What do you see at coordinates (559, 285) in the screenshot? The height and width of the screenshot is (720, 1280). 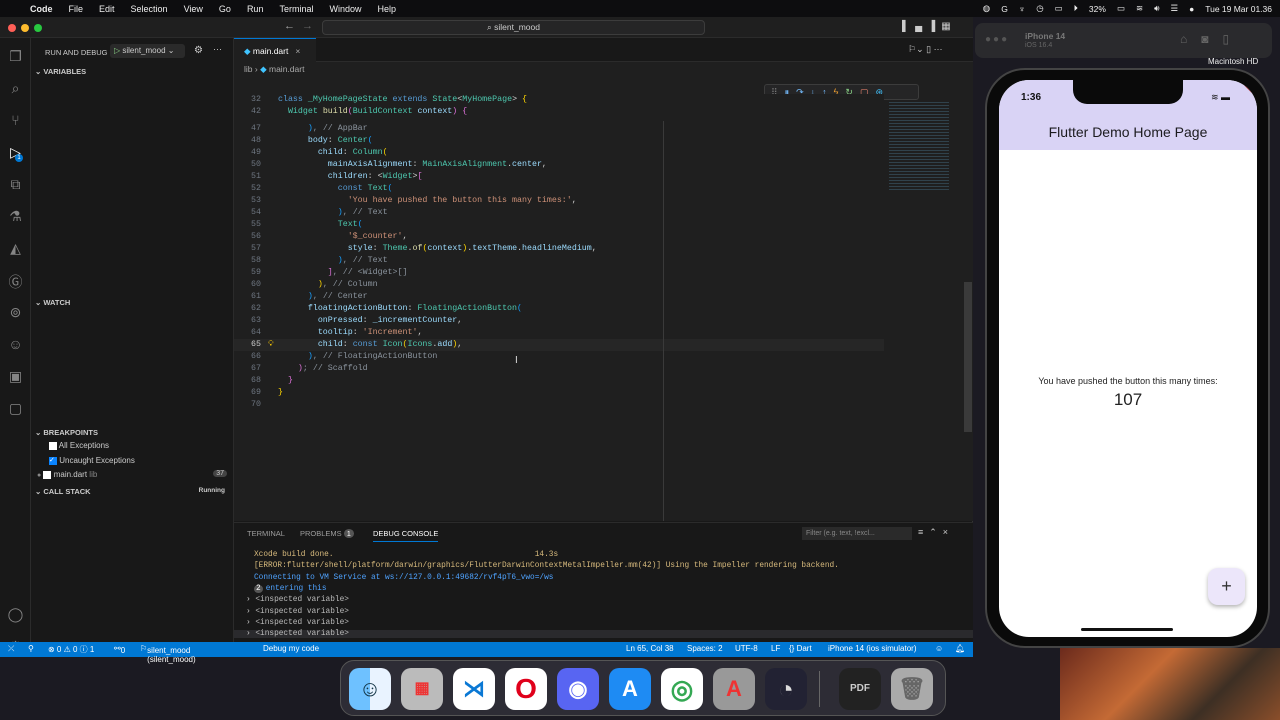 I see `code-line: 60 ), // Column` at bounding box center [559, 285].